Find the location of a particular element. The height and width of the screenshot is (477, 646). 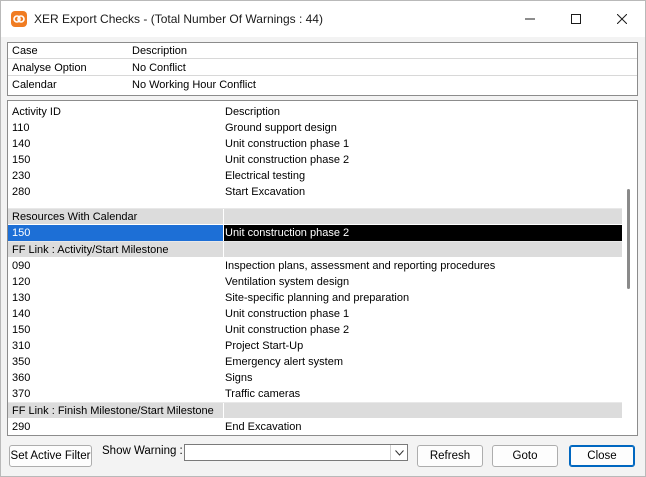

activity-description: End Excavation is located at coordinates (263, 427).